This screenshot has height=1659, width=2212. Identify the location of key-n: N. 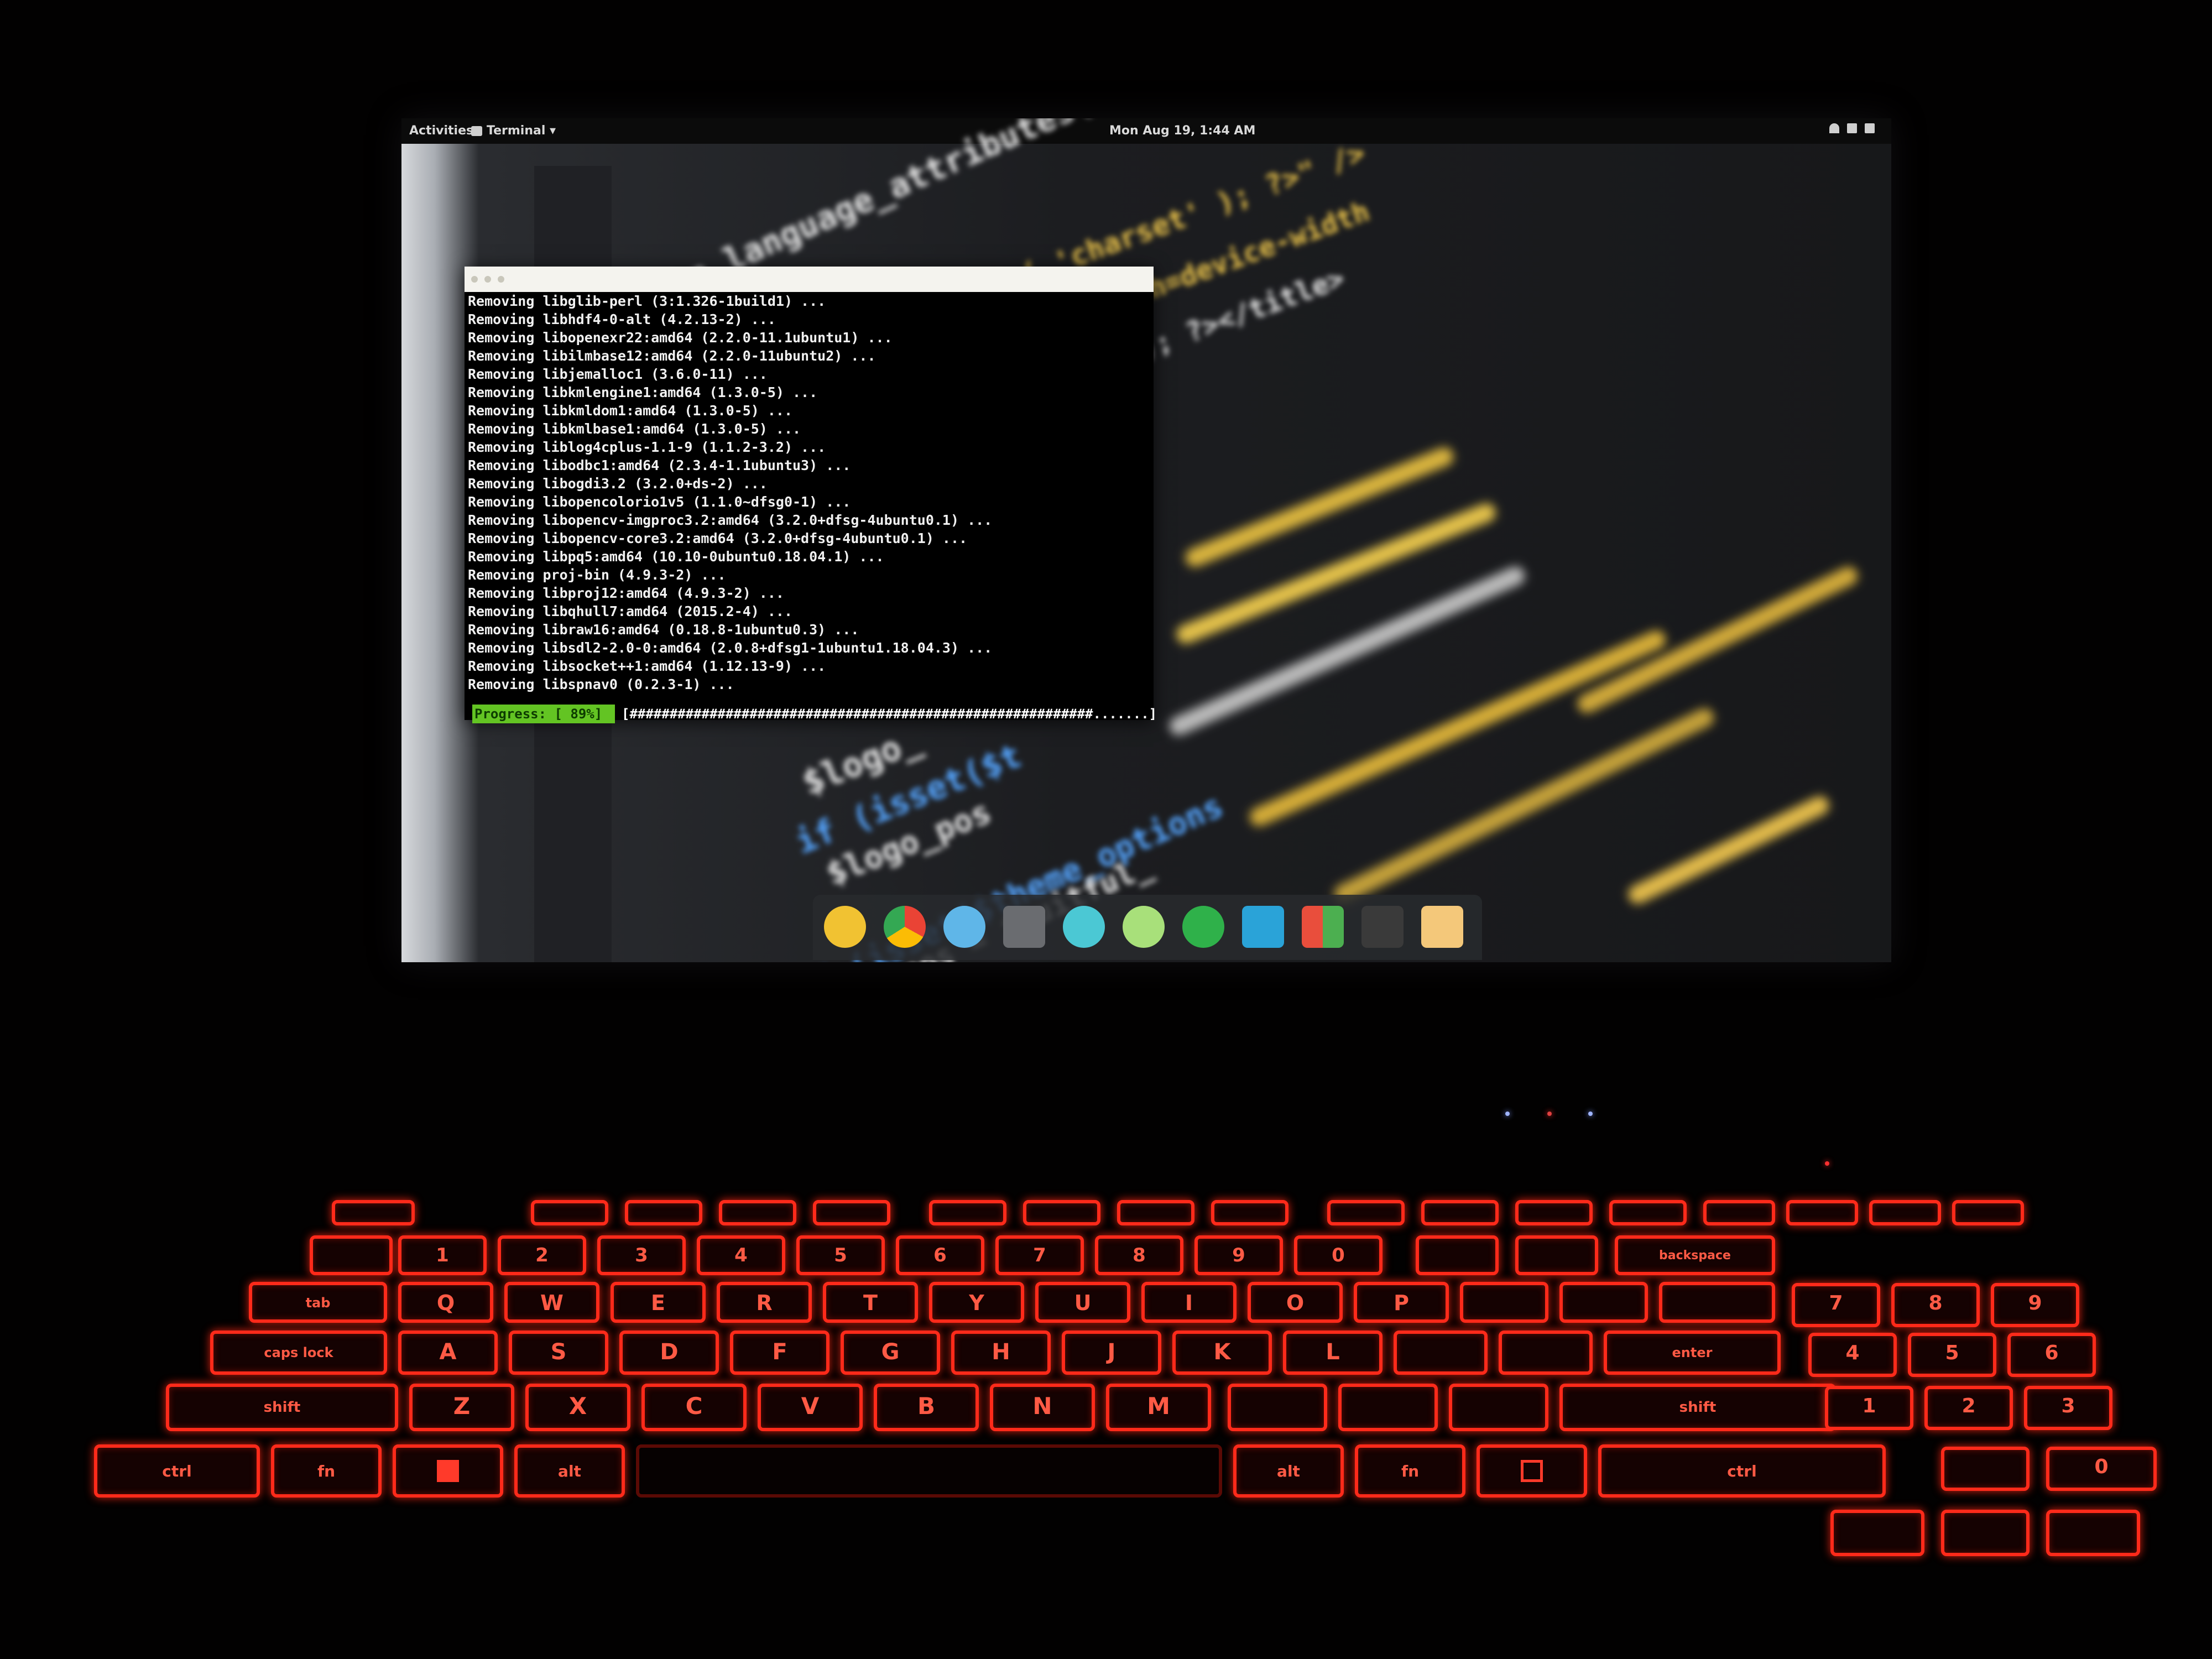
(1043, 1408).